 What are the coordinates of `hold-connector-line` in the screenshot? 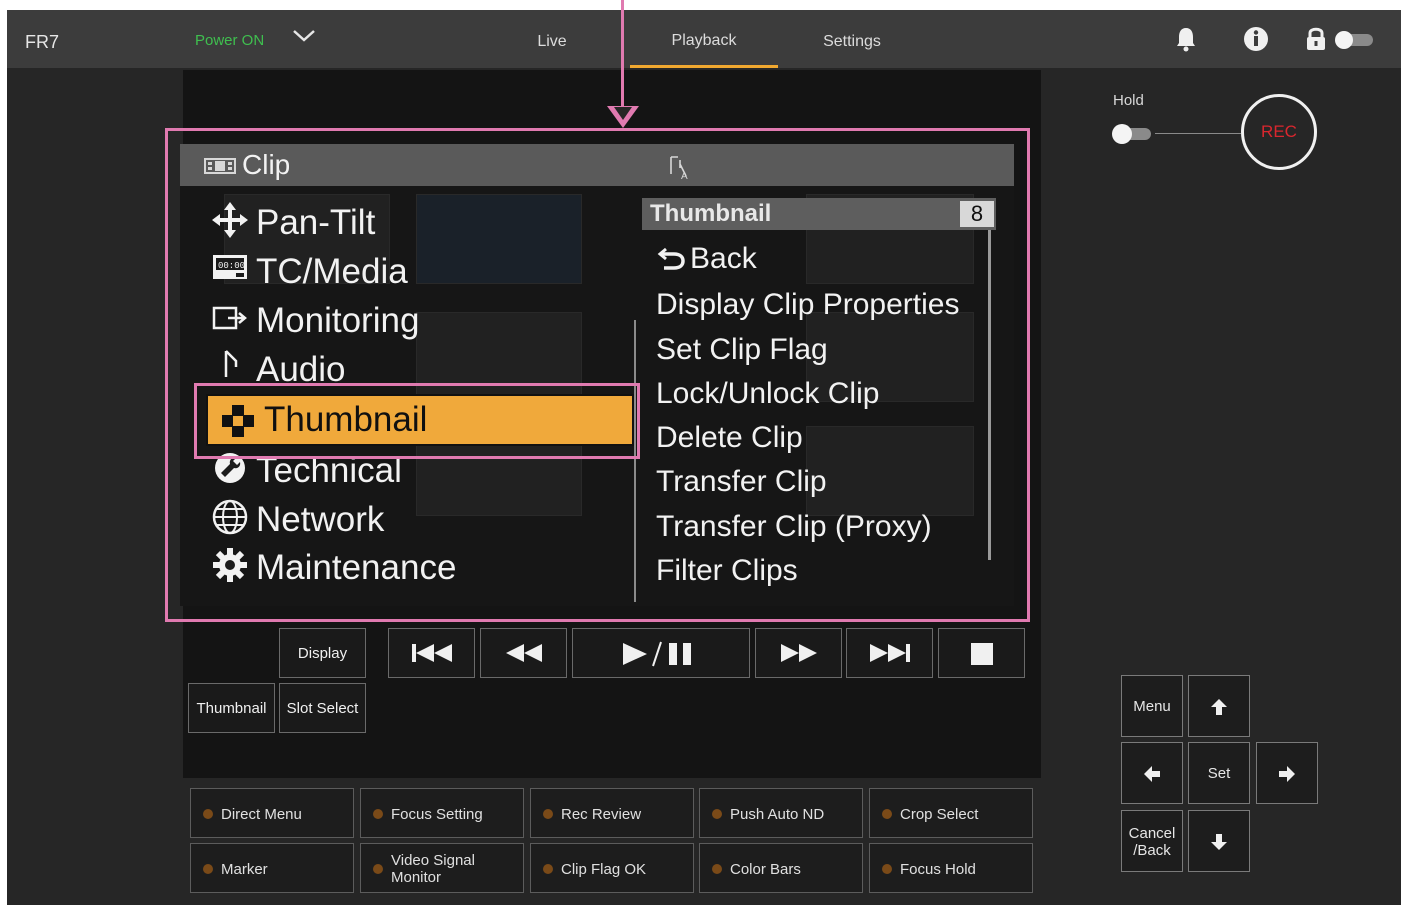 It's located at (1198, 133).